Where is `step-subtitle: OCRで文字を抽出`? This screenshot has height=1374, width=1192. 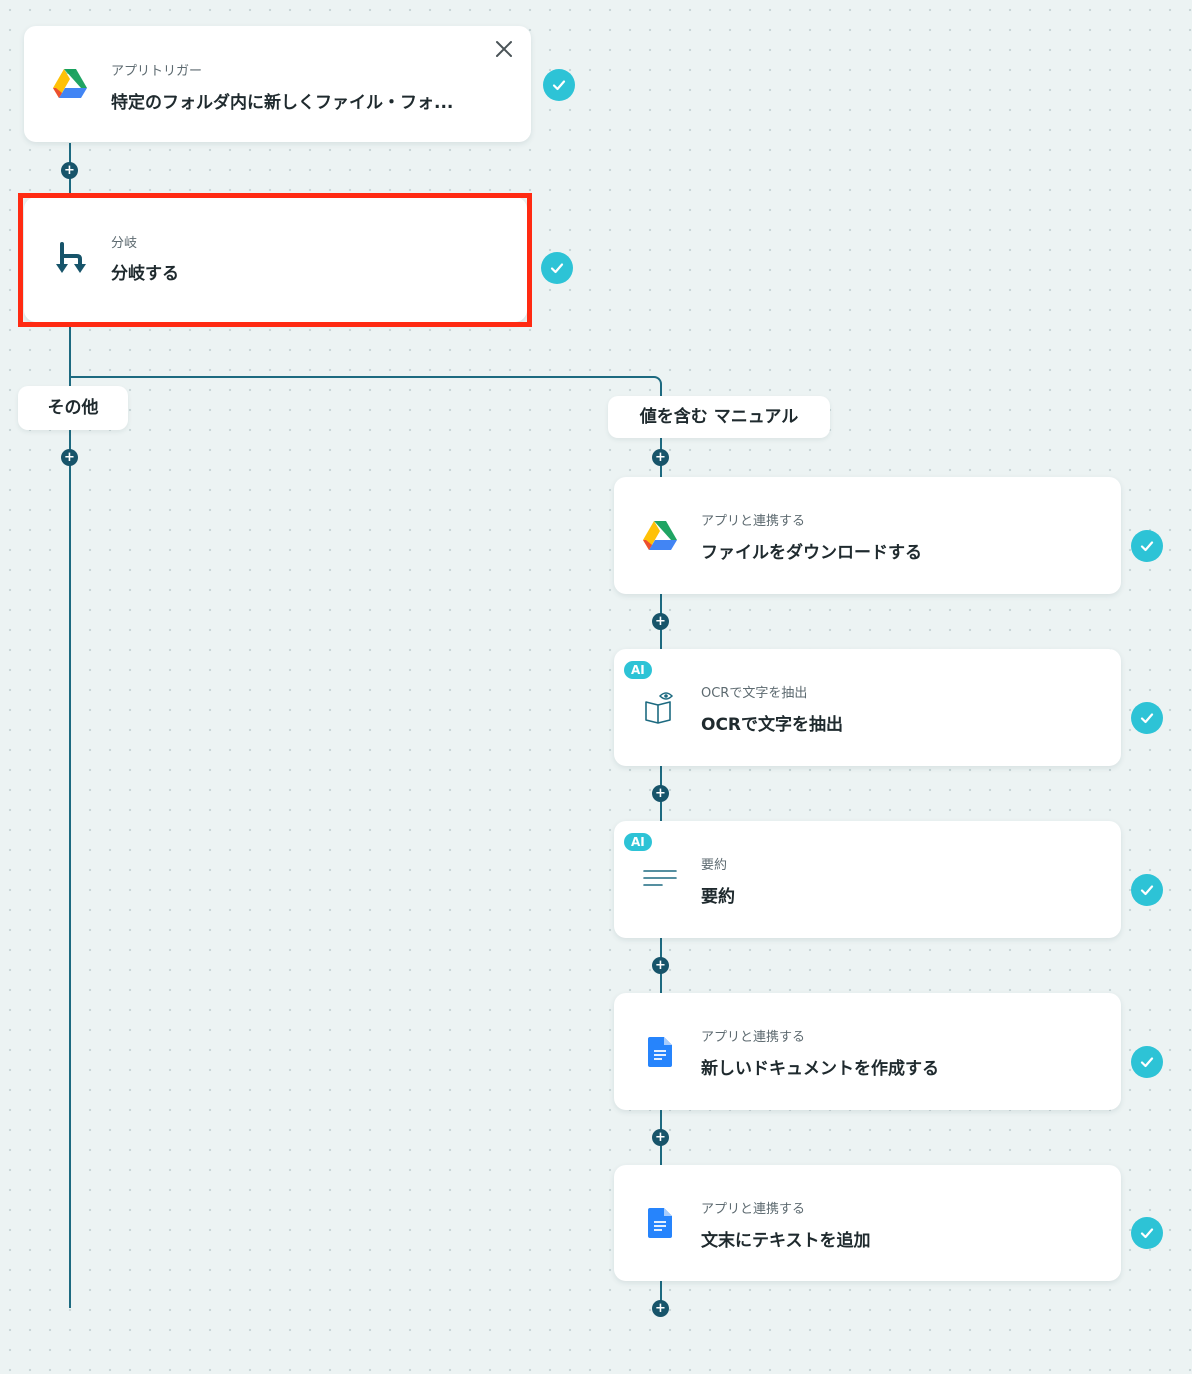 step-subtitle: OCRで文字を抽出 is located at coordinates (754, 693).